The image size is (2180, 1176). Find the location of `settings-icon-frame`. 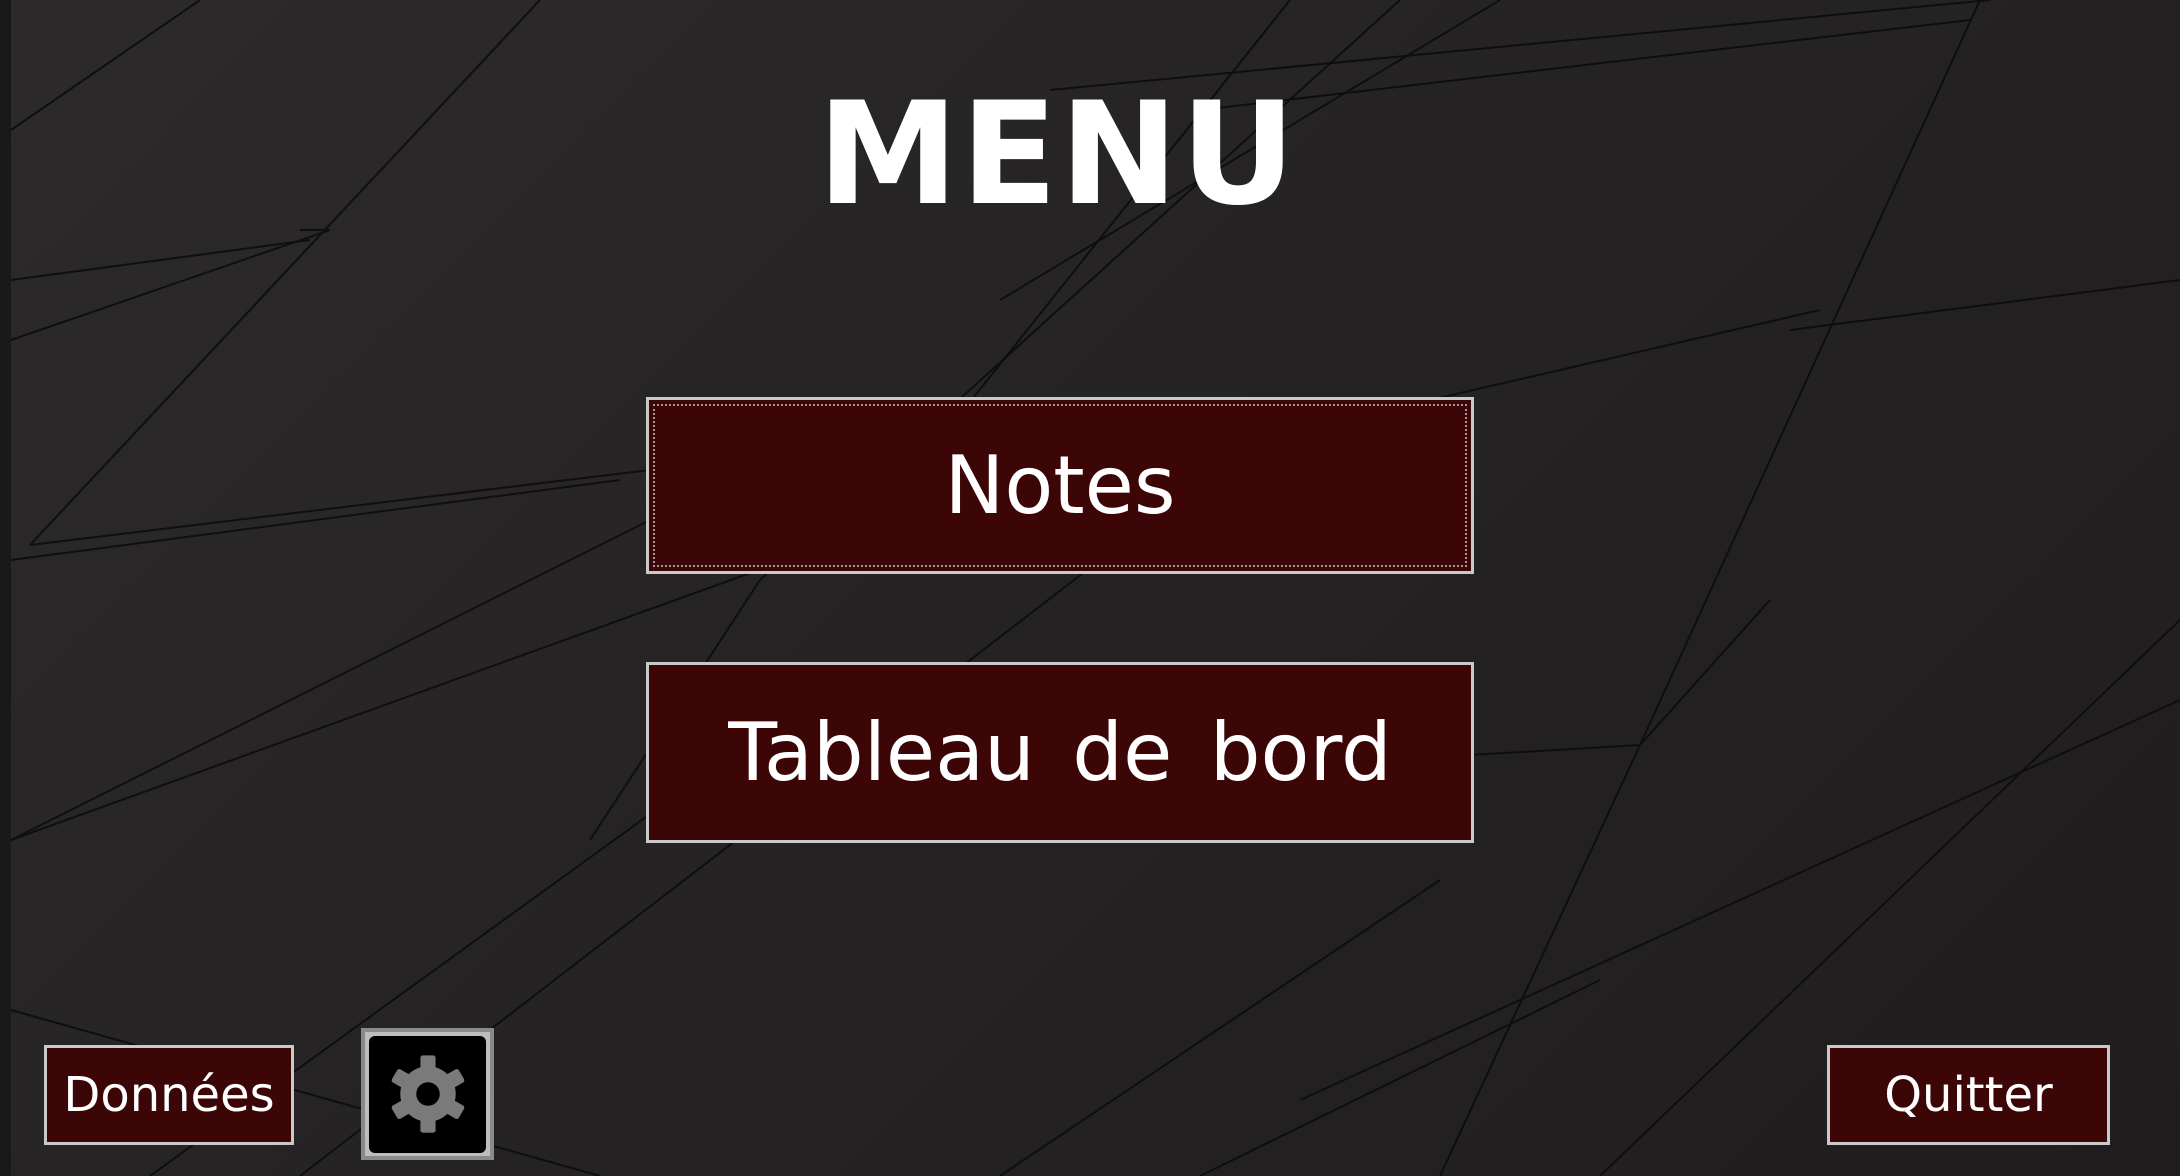

settings-icon-frame is located at coordinates (427, 1094).